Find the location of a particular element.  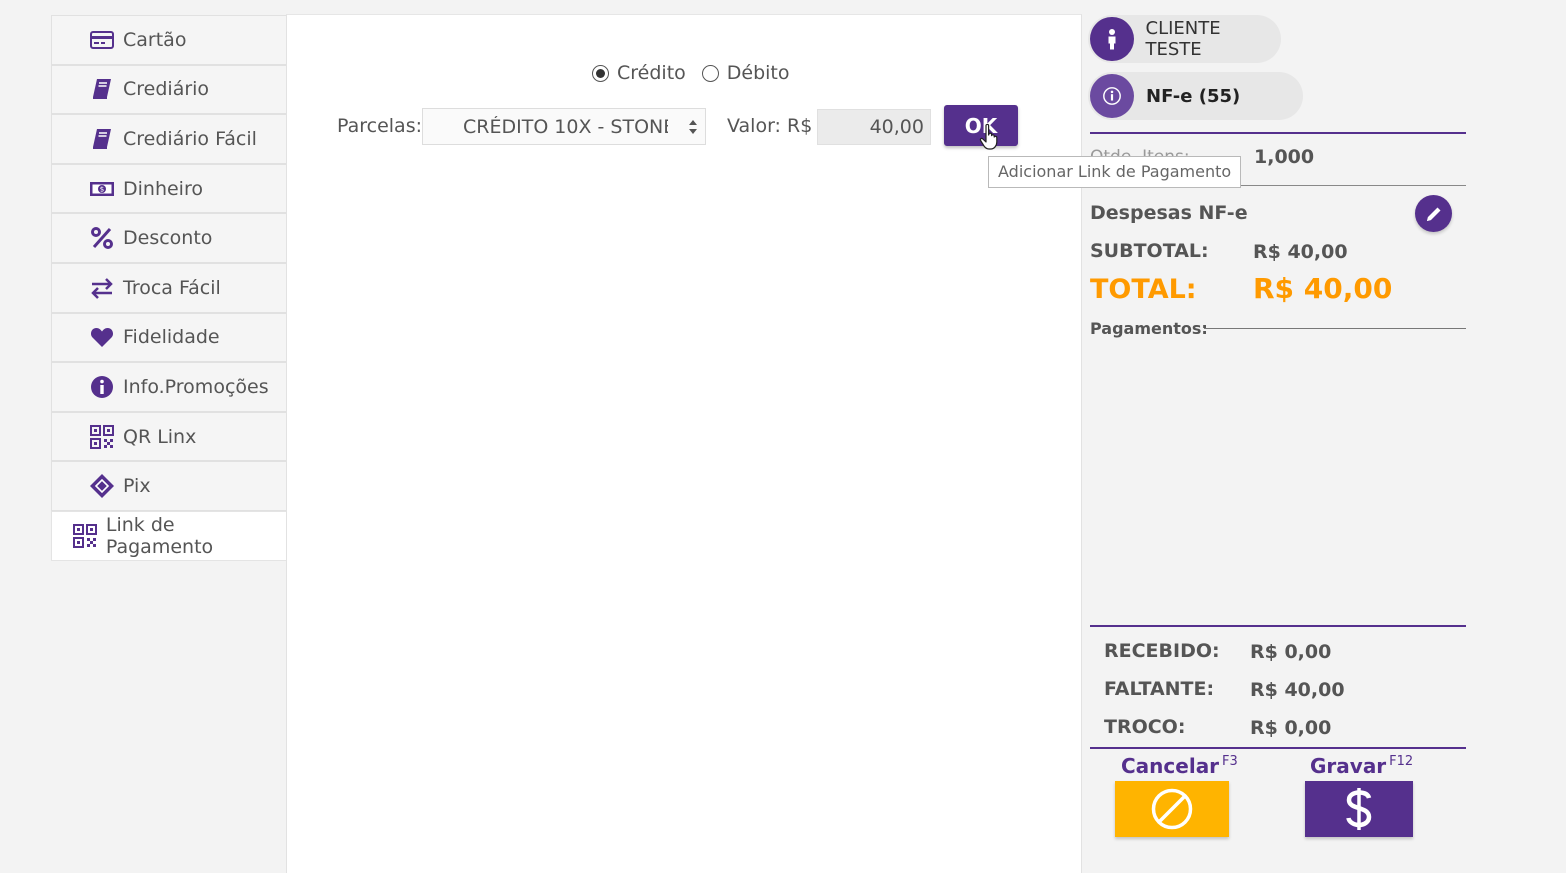

sidebar-item-label: Cartão is located at coordinates (155, 39).